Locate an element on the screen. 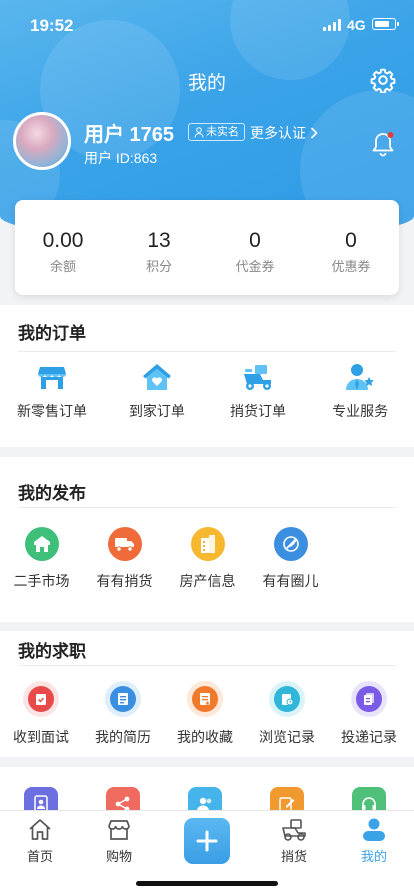 Image resolution: width=414 pixels, height=896 pixels. orders-section-title: 我的订单 is located at coordinates (52, 333).